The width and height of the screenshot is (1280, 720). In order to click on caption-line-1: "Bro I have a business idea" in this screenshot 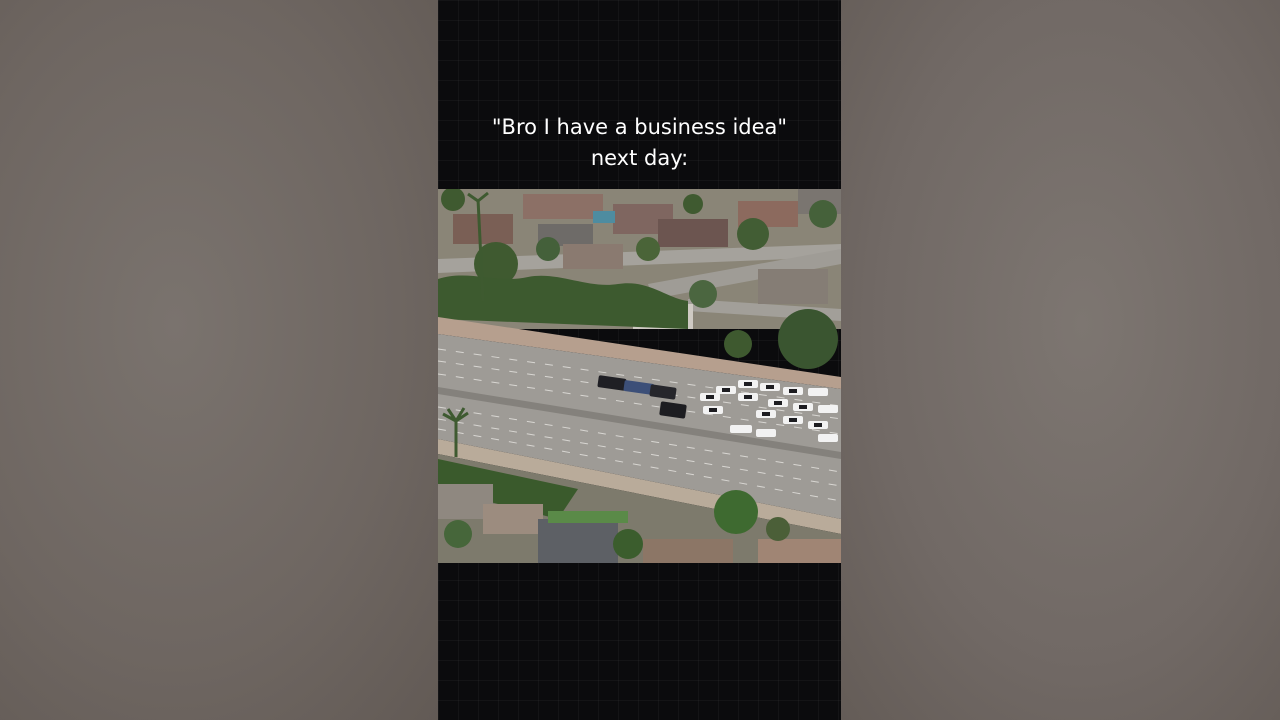, I will do `click(639, 127)`.